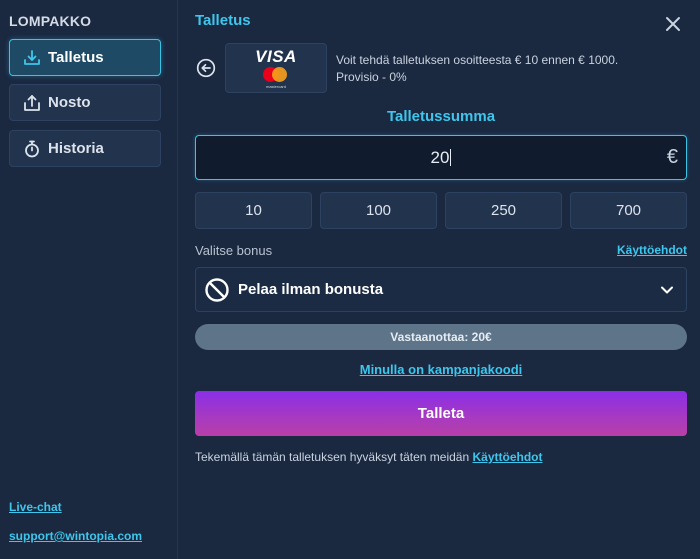 The width and height of the screenshot is (700, 559). I want to click on download-icon, so click(32, 58).